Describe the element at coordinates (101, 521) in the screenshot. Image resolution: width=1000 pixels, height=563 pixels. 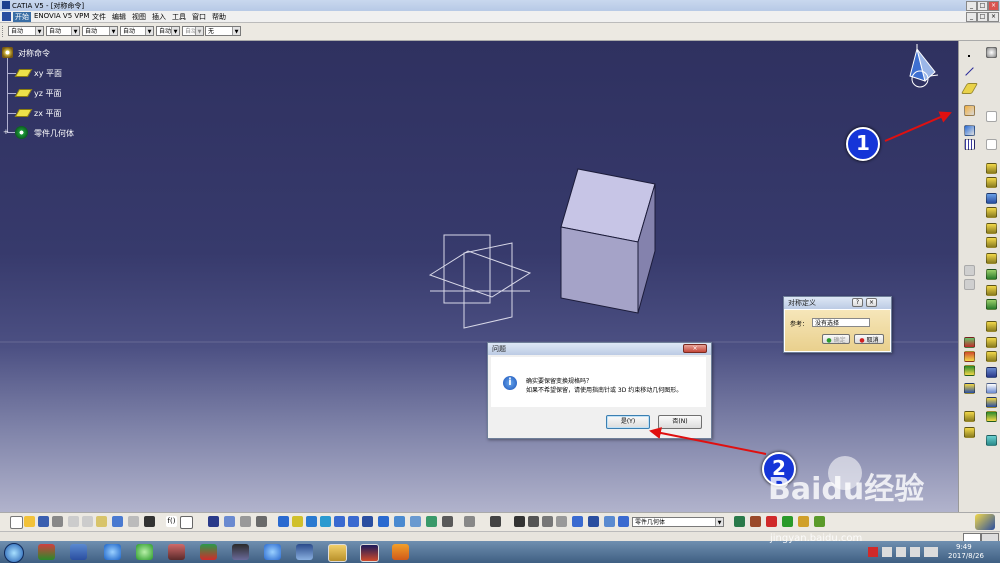
I see `paste-icon` at that location.